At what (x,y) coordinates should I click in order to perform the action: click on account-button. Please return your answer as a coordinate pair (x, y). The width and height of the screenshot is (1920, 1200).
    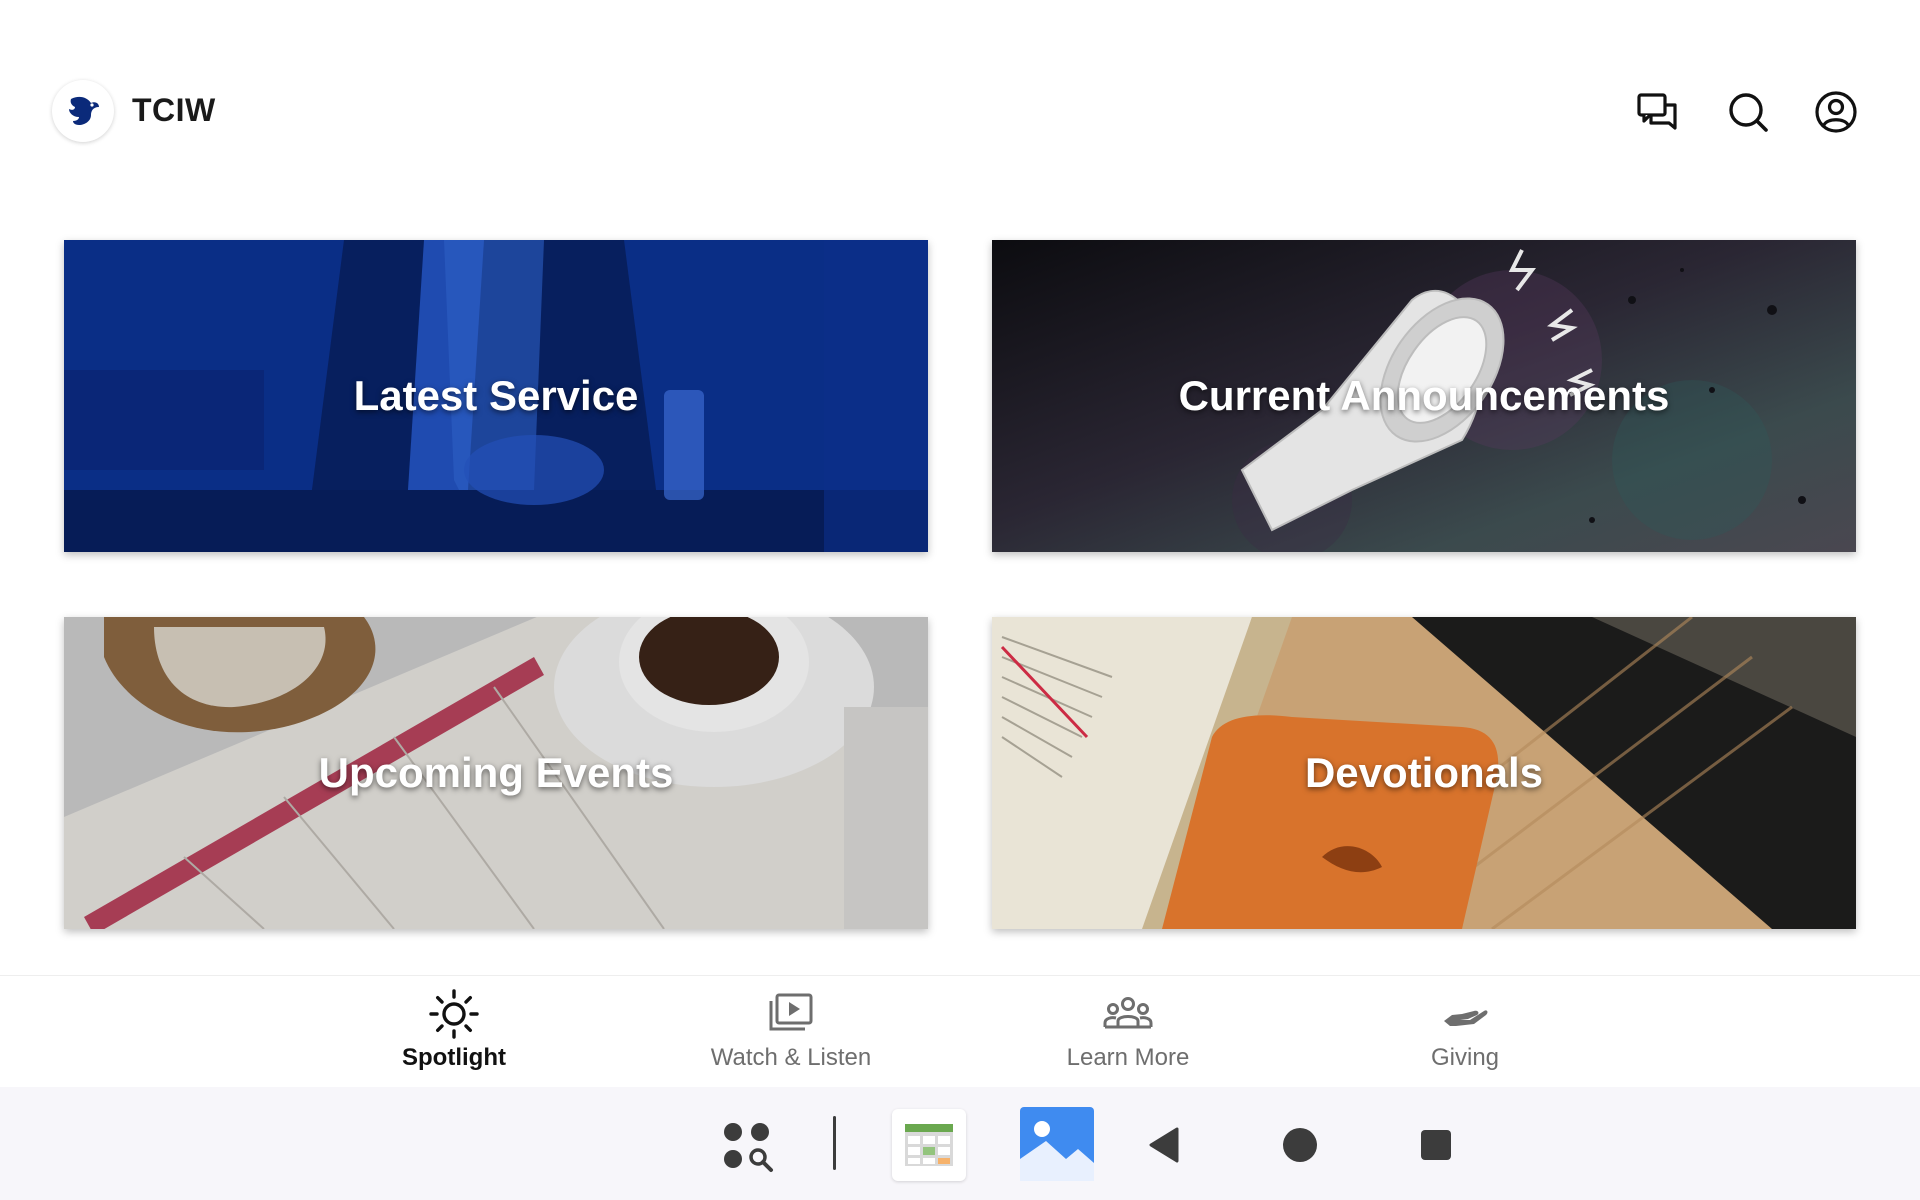
    Looking at the image, I should click on (1836, 112).